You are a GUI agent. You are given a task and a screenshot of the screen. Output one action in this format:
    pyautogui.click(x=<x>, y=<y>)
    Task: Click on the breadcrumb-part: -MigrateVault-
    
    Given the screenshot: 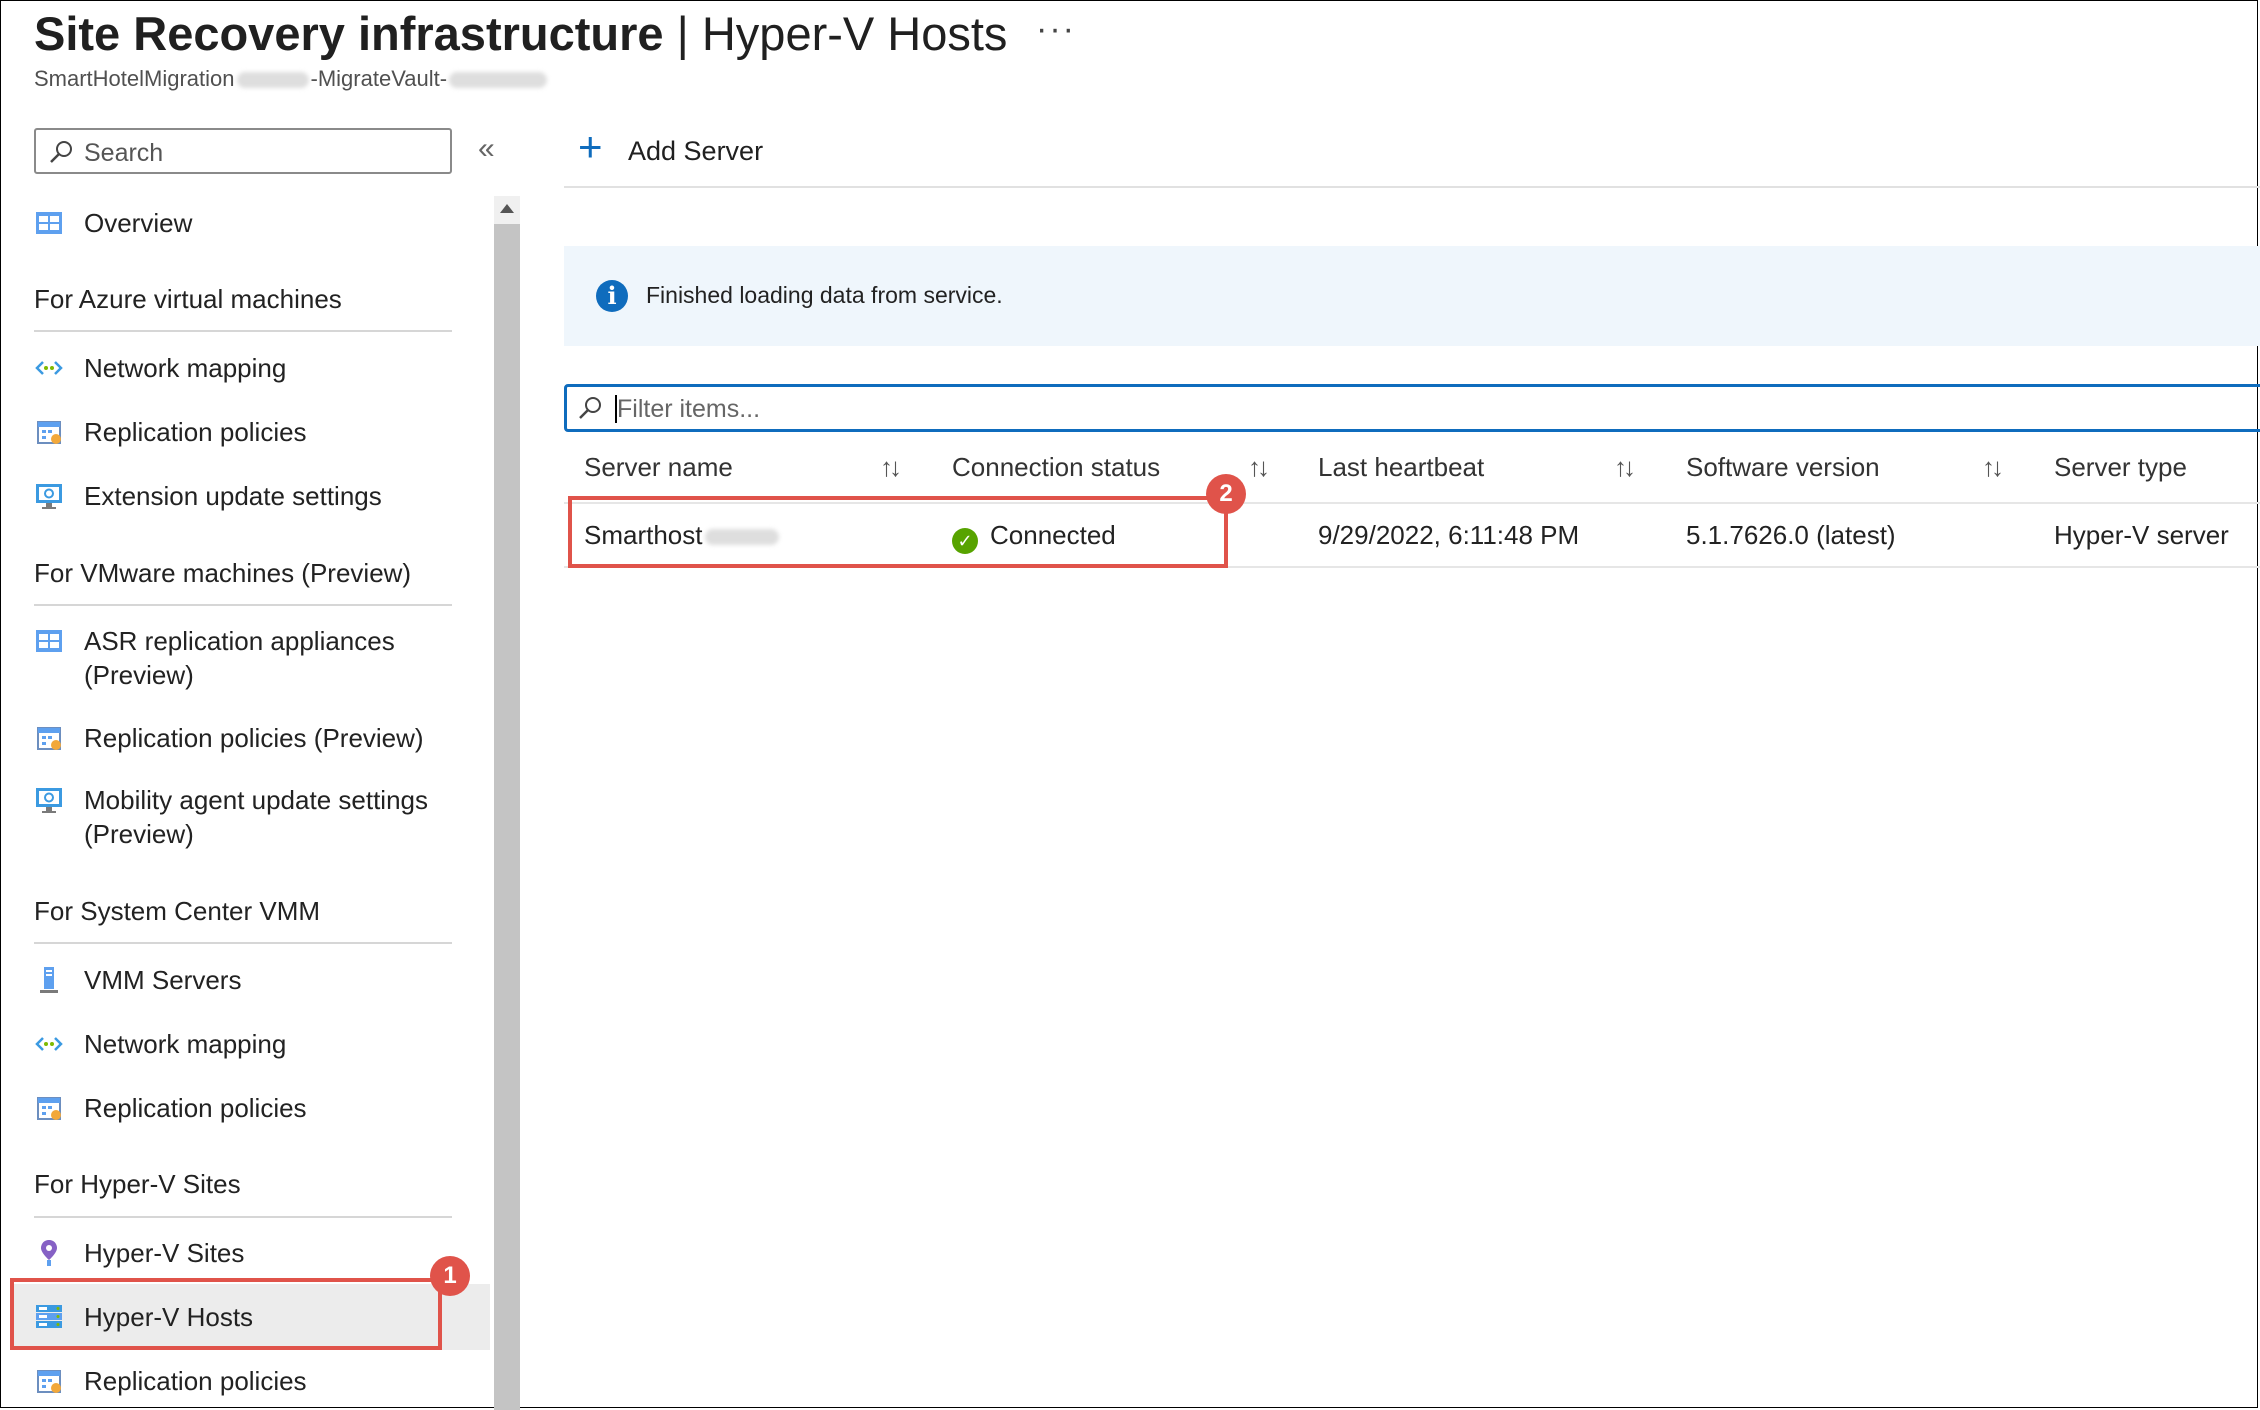 What is the action you would take?
    pyautogui.click(x=379, y=78)
    